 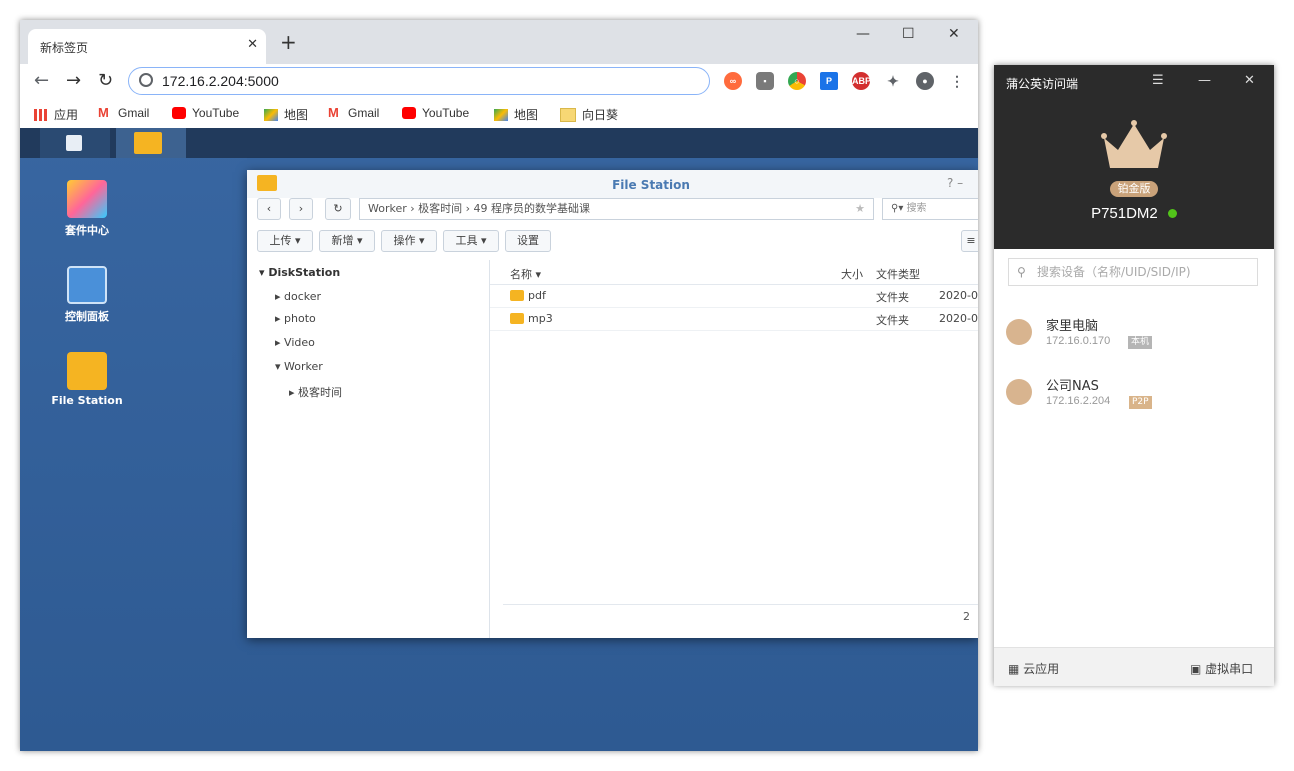 What do you see at coordinates (501, 114) in the screenshot?
I see `maps-icon` at bounding box center [501, 114].